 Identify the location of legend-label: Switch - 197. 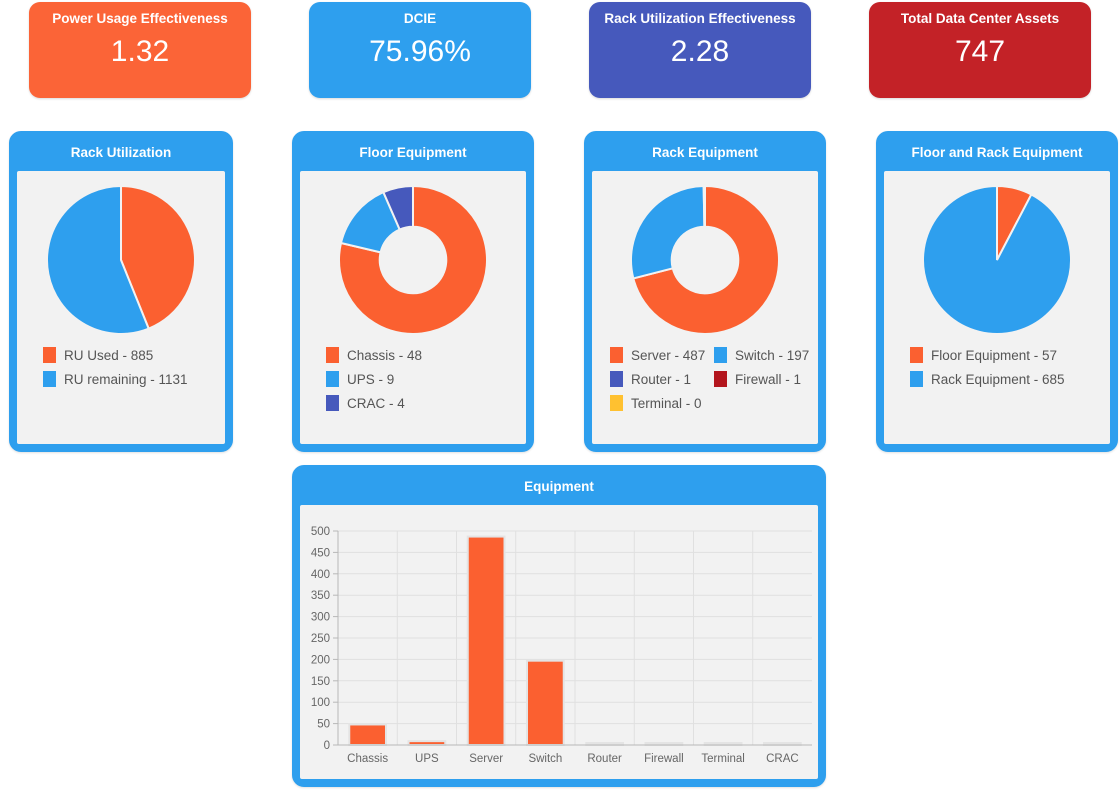
(772, 355).